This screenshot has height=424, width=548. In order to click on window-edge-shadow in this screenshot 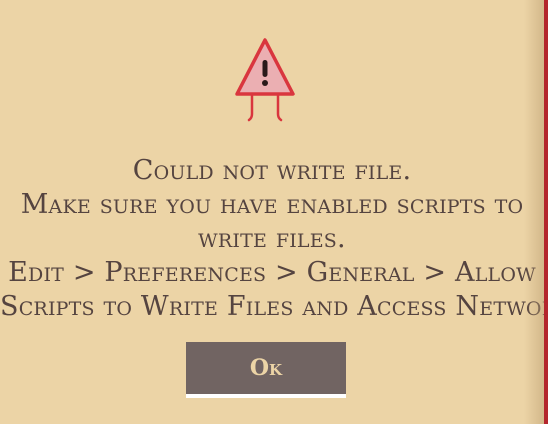, I will do `click(534, 212)`.